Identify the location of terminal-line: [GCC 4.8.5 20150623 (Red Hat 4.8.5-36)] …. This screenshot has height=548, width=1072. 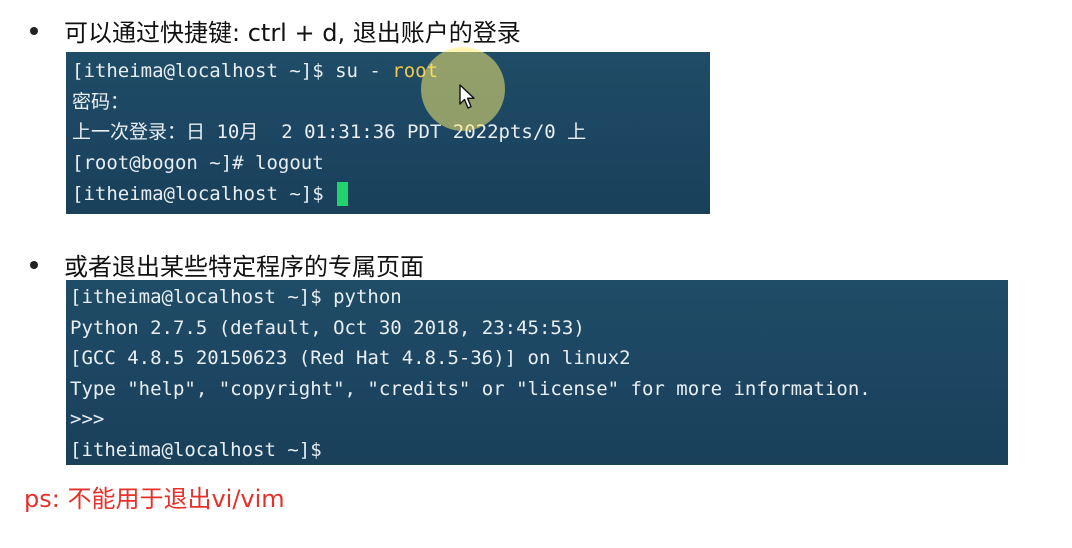
(350, 358).